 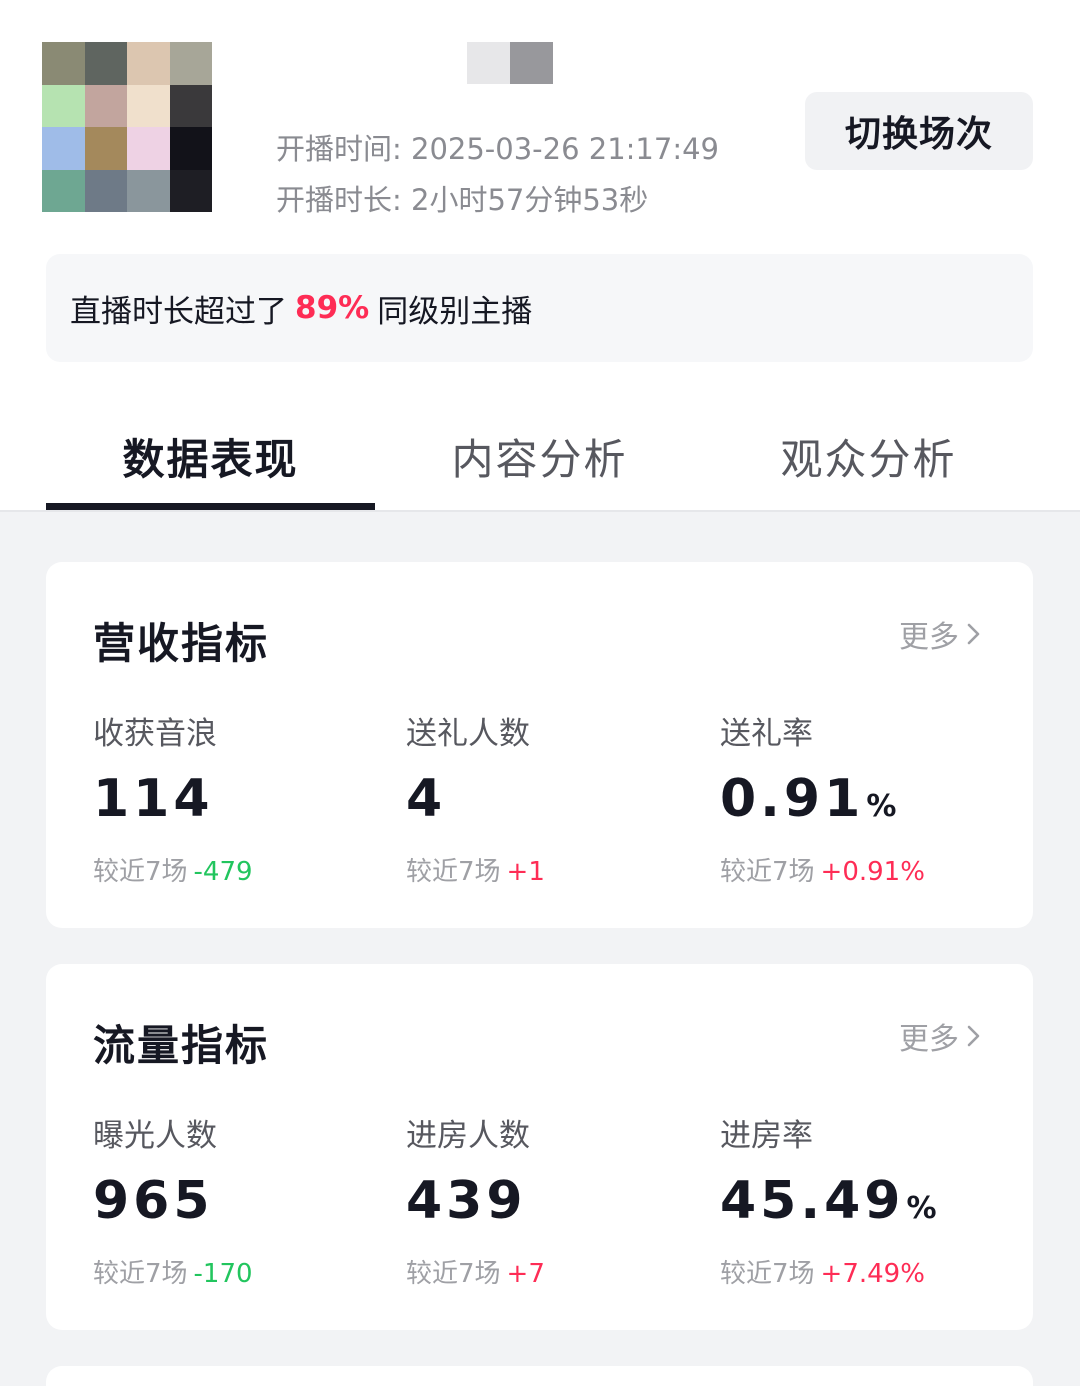 I want to click on duration-row: 开播时长: 2小时57分钟53秒, so click(x=462, y=198).